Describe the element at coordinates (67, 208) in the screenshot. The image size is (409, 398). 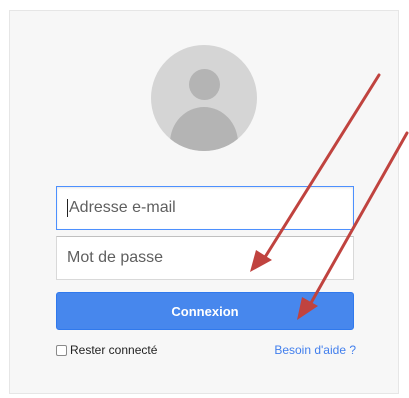
I see `text-cursor` at that location.